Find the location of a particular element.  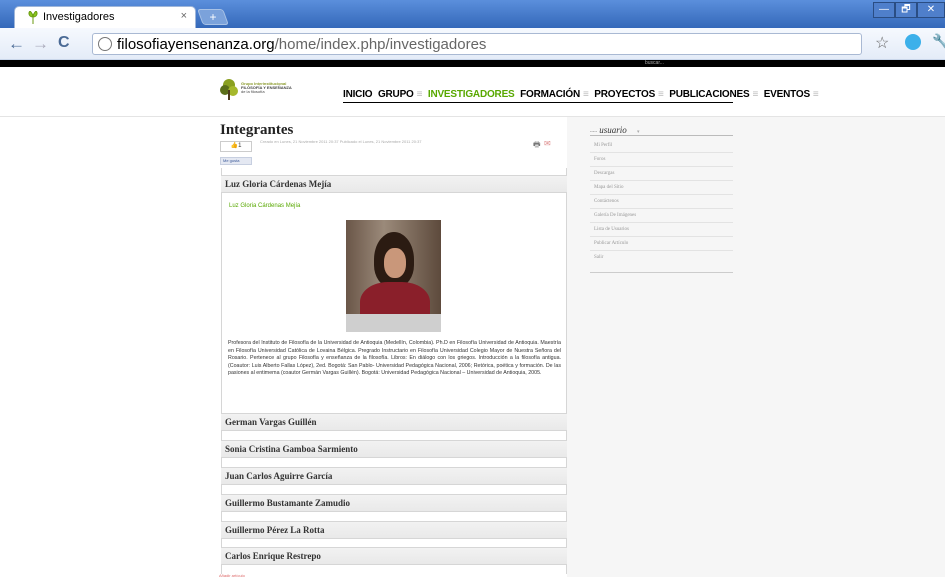

nav-publicaciones: PUBLICACIONES is located at coordinates (709, 94).